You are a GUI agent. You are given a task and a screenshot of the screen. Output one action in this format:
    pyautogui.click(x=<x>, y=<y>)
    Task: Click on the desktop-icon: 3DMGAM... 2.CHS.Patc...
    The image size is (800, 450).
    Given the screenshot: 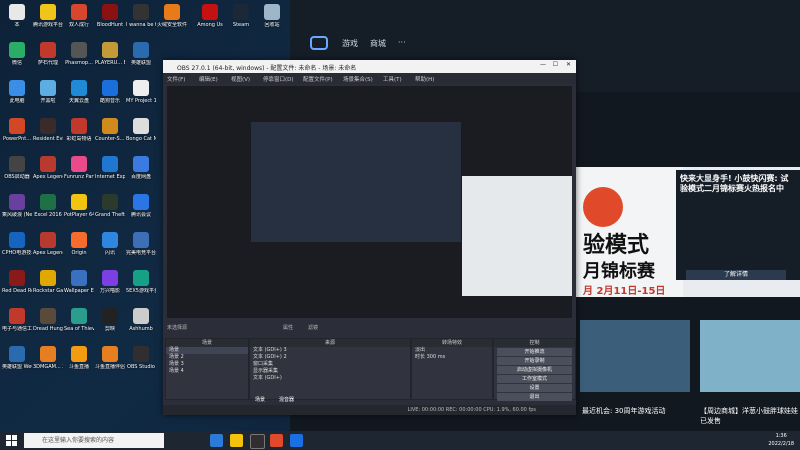 What is the action you would take?
    pyautogui.click(x=48, y=358)
    